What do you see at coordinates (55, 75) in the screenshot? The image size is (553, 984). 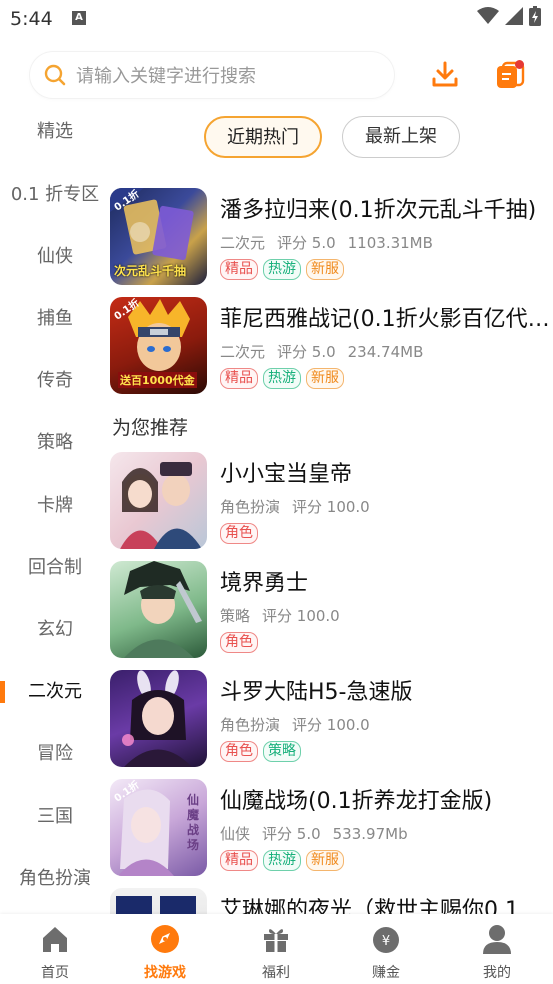 I see `search-icon` at bounding box center [55, 75].